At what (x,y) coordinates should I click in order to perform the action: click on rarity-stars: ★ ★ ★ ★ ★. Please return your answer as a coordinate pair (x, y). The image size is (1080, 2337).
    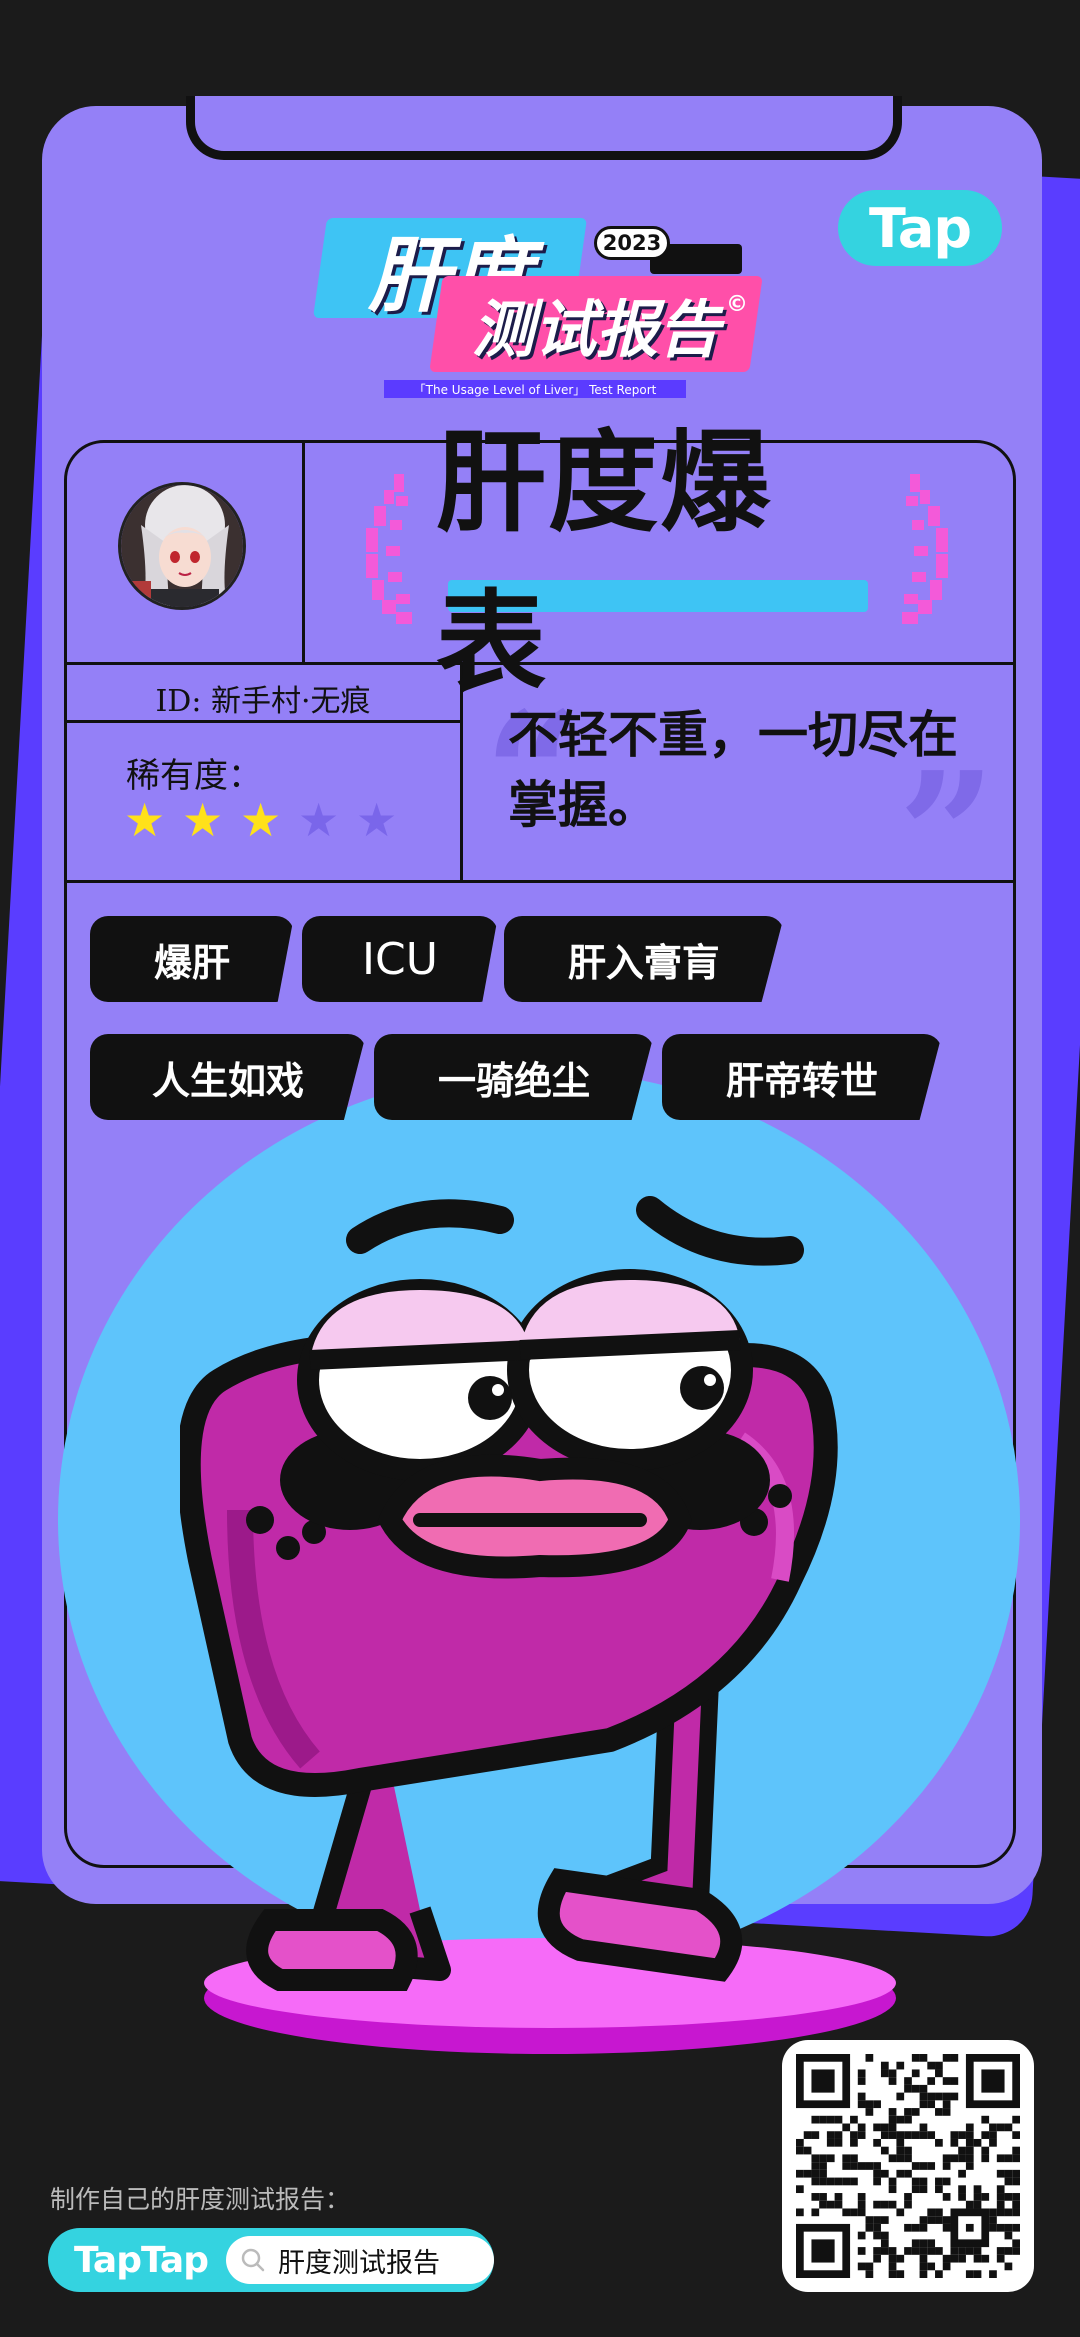
    Looking at the image, I should click on (261, 820).